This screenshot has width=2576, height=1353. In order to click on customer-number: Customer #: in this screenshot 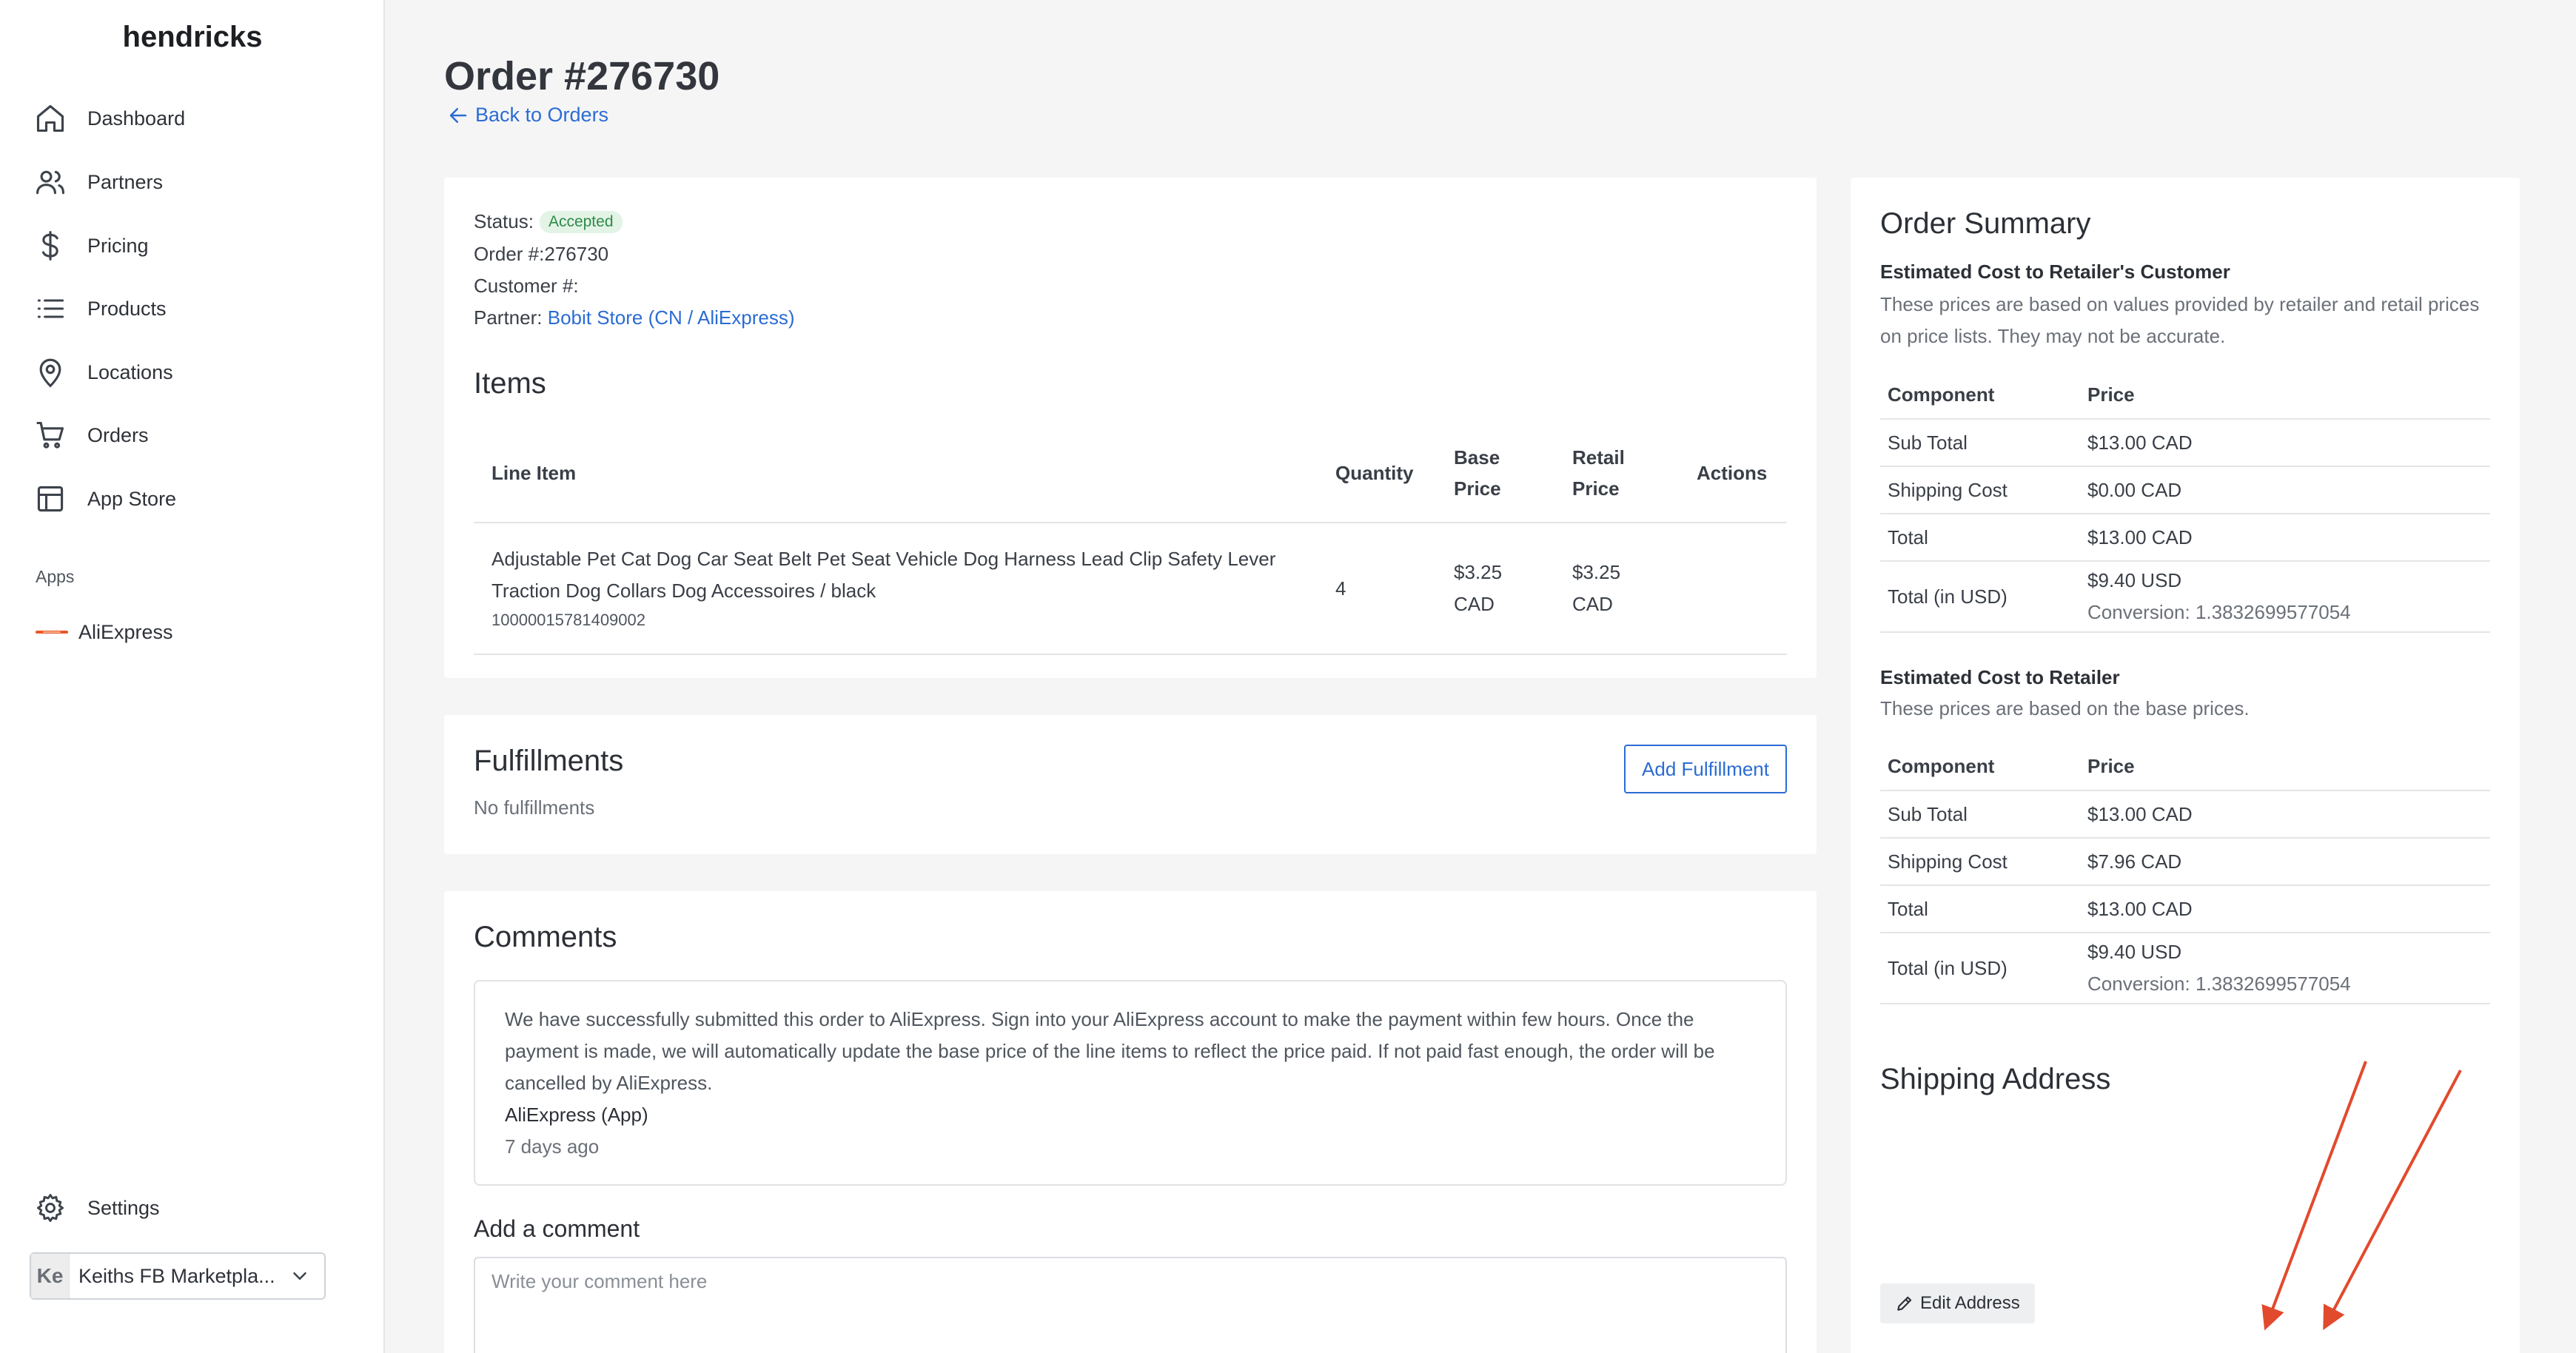, I will do `click(526, 286)`.